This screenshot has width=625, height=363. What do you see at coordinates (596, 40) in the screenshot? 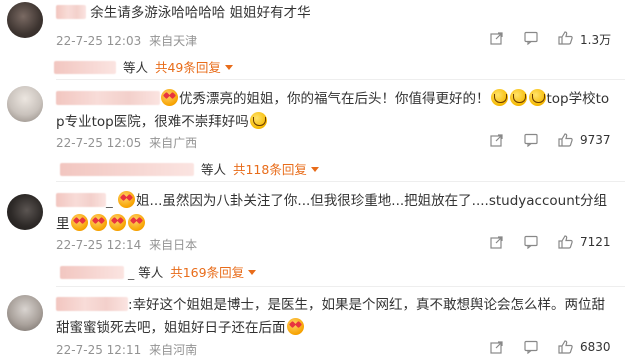
I see `like-count: 1.3万` at bounding box center [596, 40].